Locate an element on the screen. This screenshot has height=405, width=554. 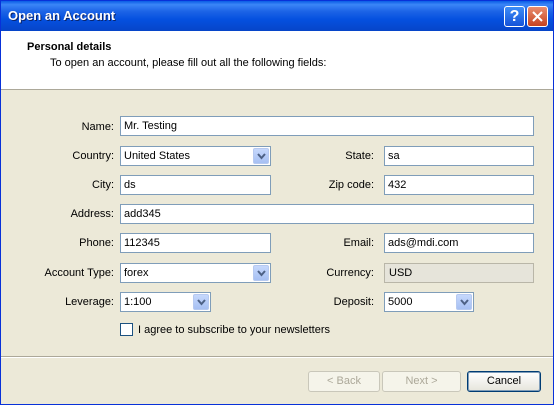
next-button: Next > is located at coordinates (421, 381).